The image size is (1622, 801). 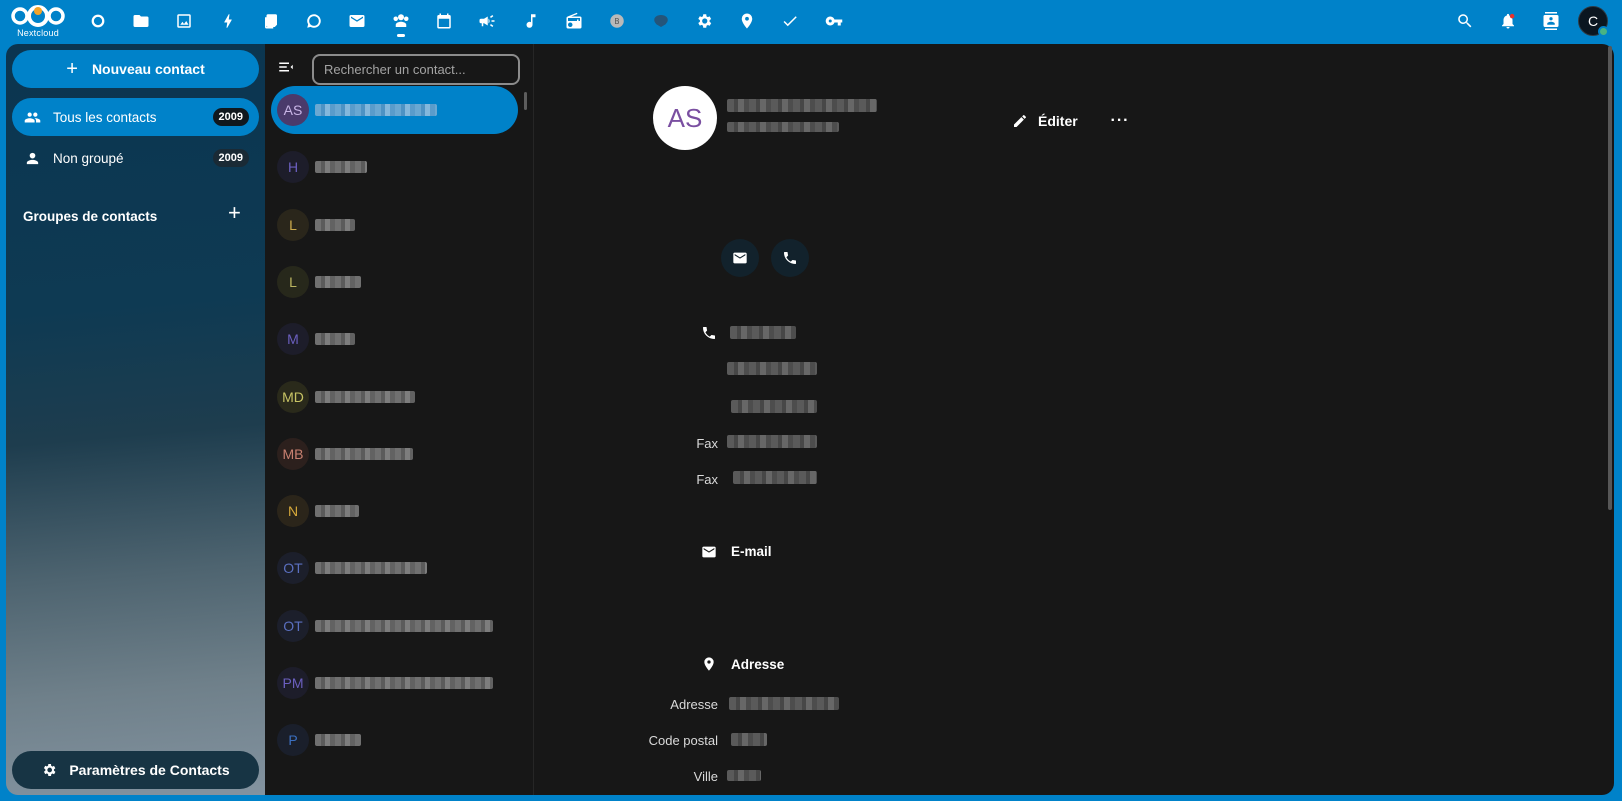 I want to click on app-menu-announcements, so click(x=487, y=21).